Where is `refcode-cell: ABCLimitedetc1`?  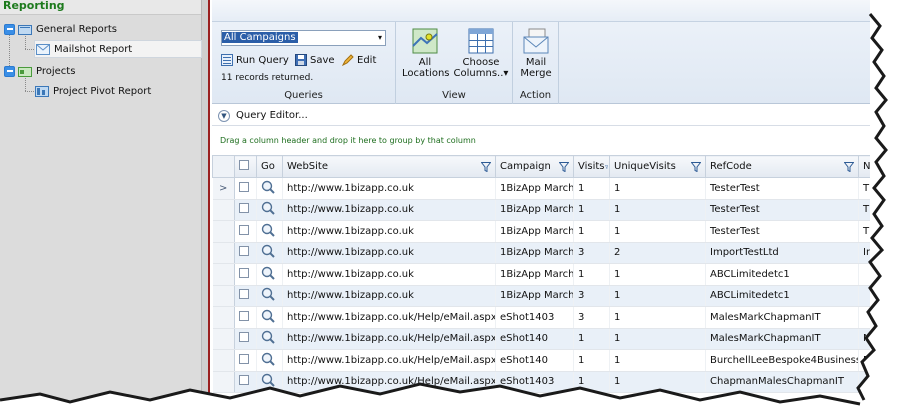 refcode-cell: ABCLimitedetc1 is located at coordinates (782, 274).